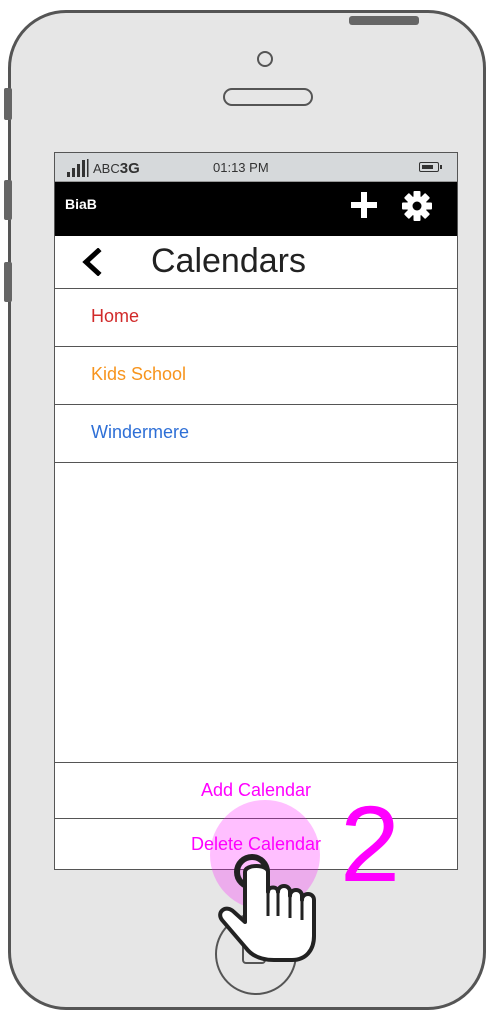 The image size is (498, 1022). Describe the element at coordinates (256, 376) in the screenshot. I see `calendar-item-kids-school: Kids School` at that location.